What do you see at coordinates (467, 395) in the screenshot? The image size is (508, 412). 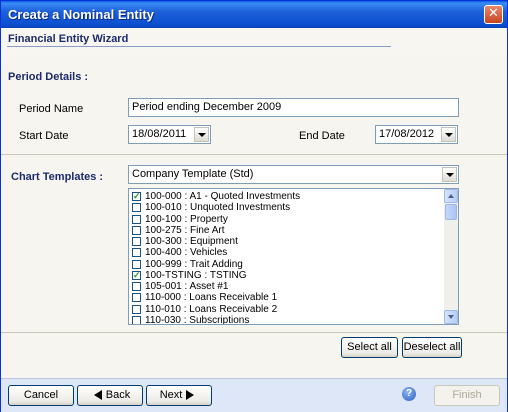 I see `finish-button: Finish` at bounding box center [467, 395].